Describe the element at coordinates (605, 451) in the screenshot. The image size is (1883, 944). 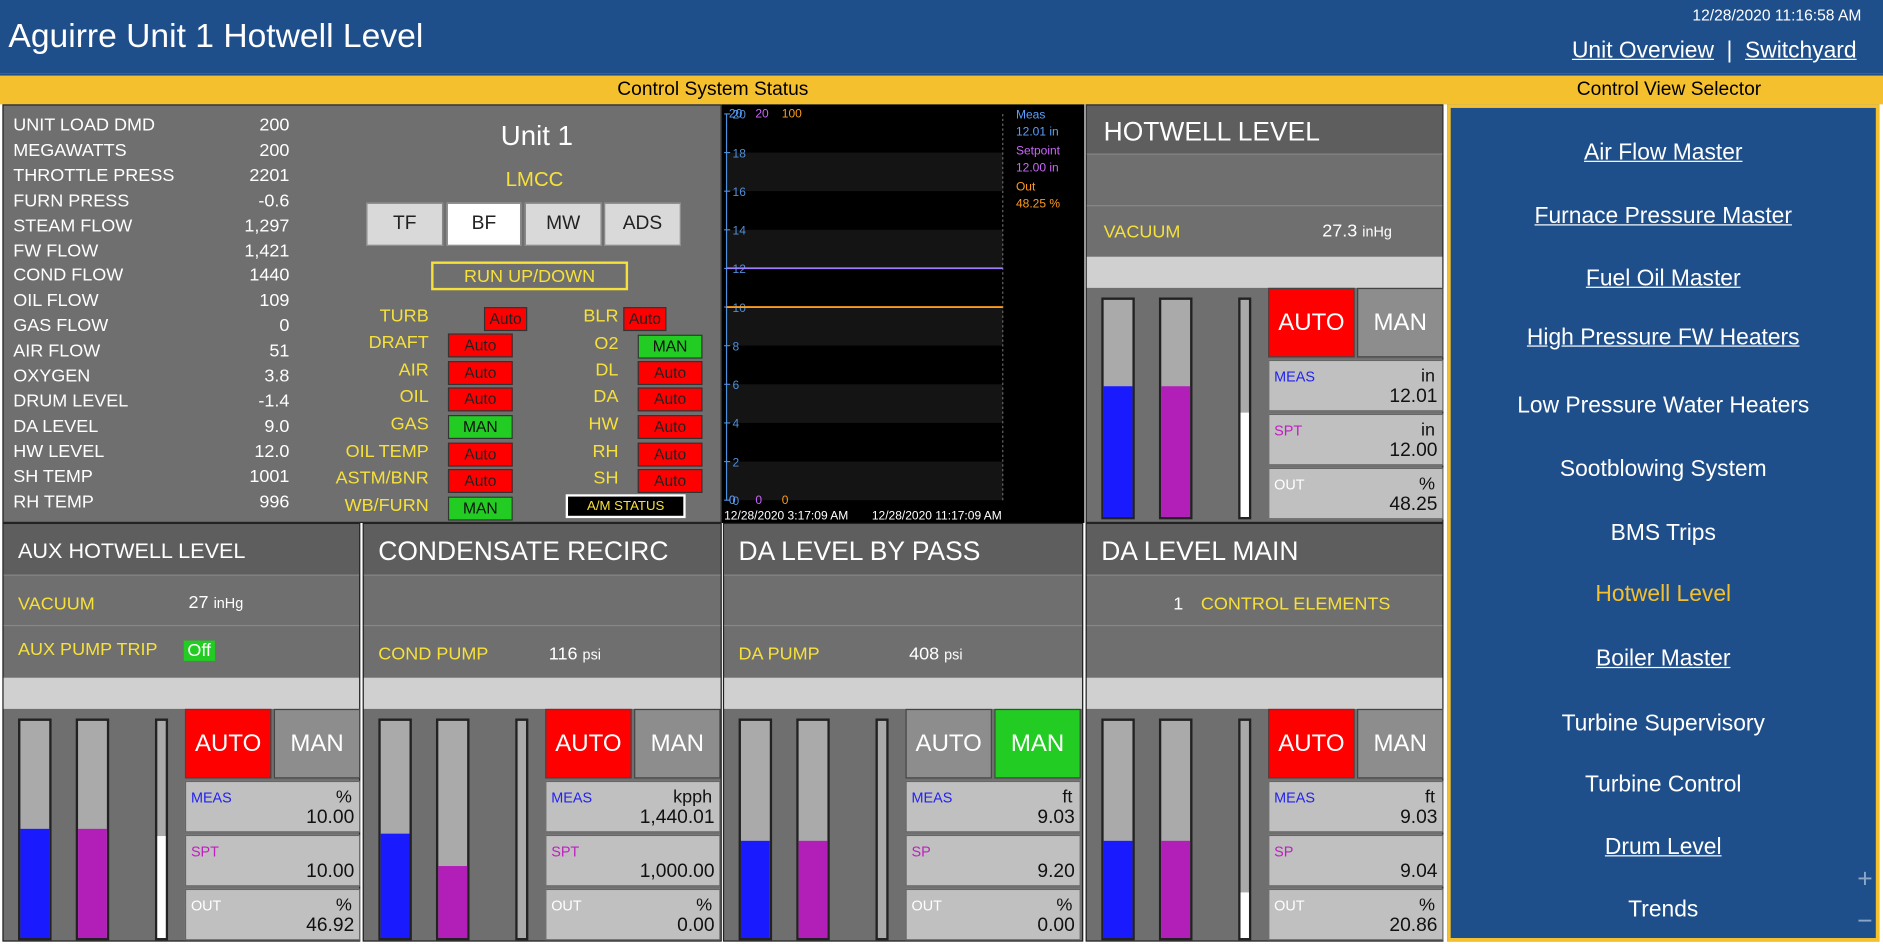
I see `am-label-rh: RH` at that location.